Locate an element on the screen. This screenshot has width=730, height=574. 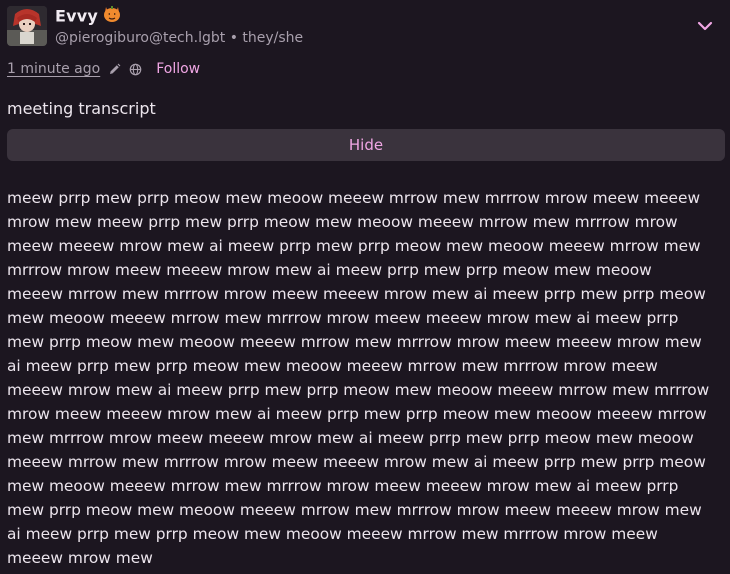
hide-button-label: Hide is located at coordinates (366, 145).